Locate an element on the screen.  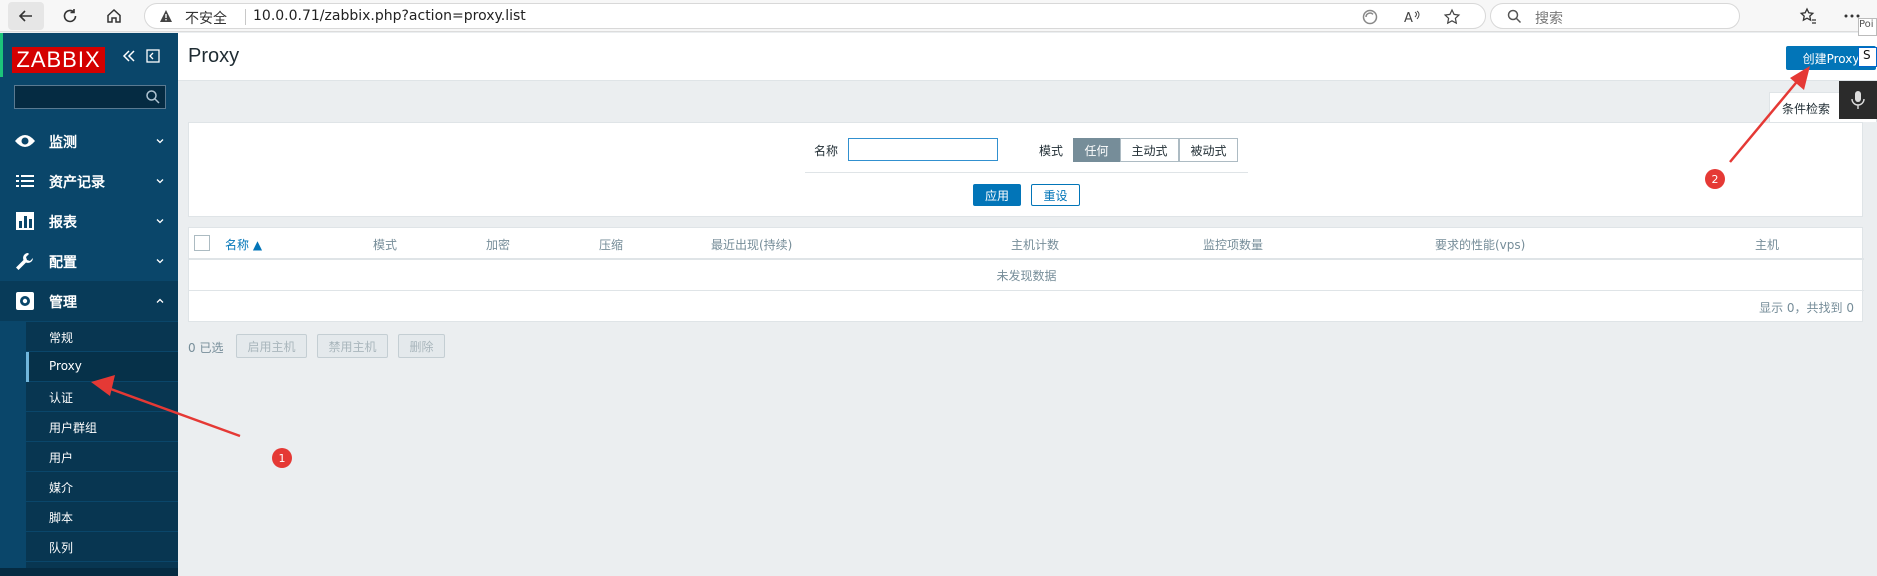
submenu-label: 常规 is located at coordinates (61, 338).